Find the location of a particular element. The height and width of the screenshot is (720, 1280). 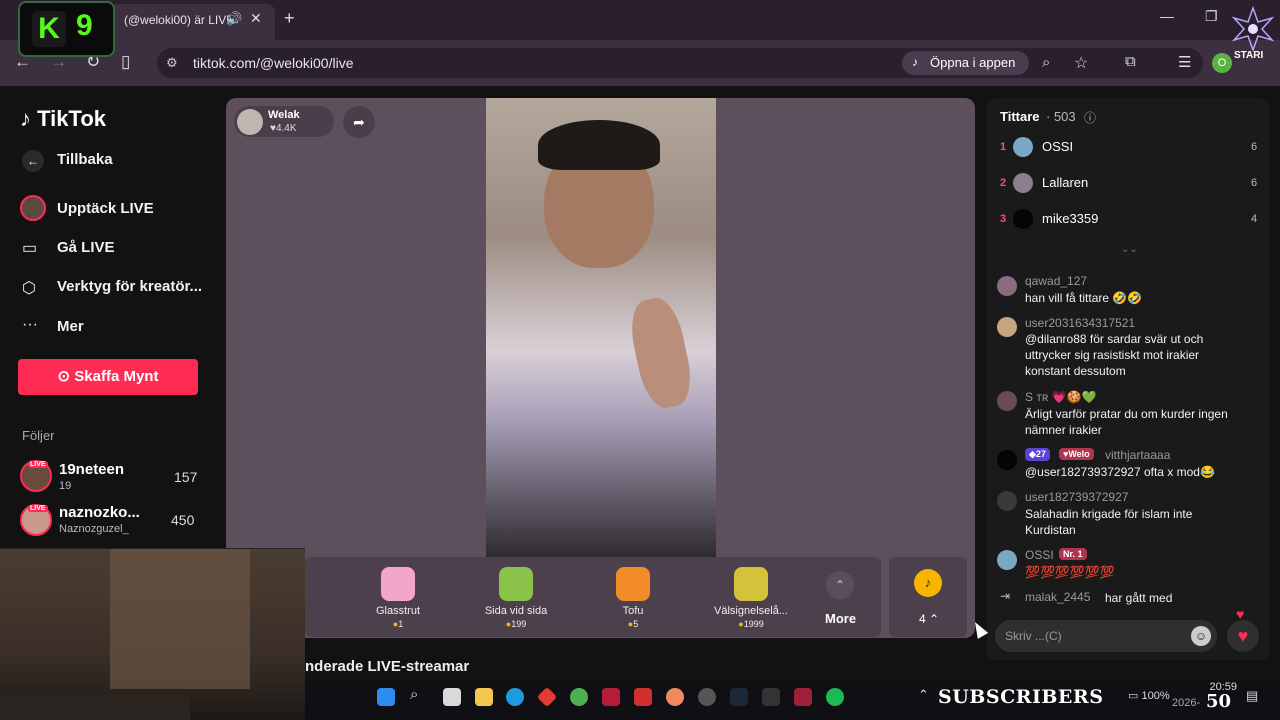

share-icon: ➦ is located at coordinates (359, 122).